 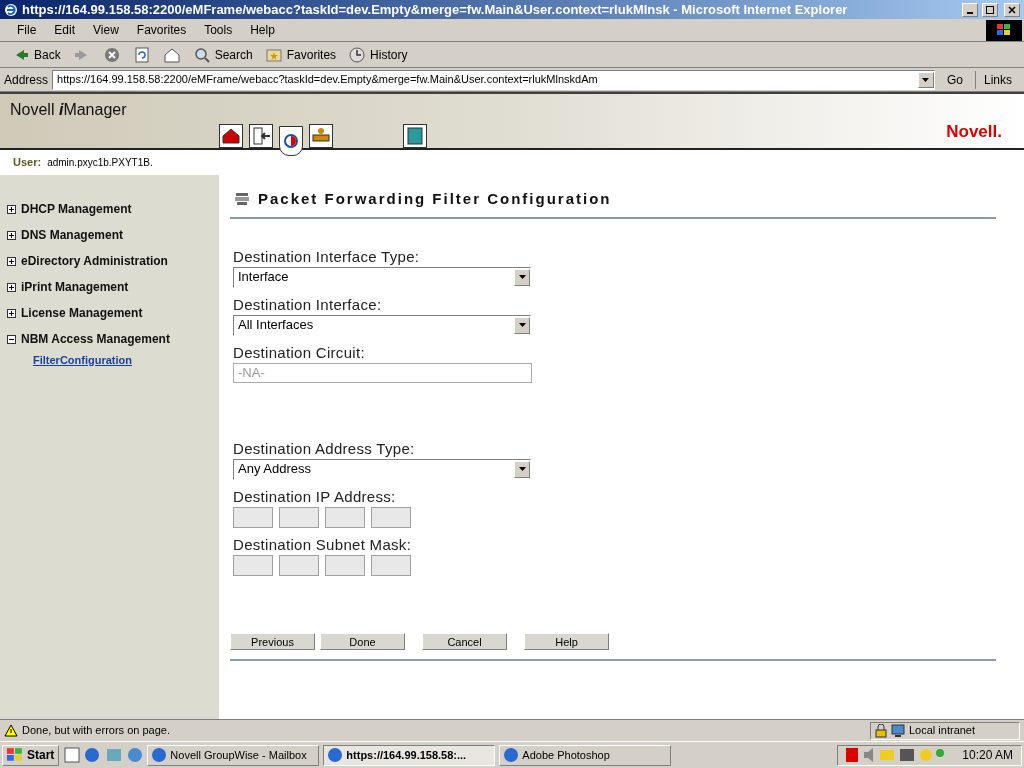 I want to click on links-button: Links, so click(x=997, y=79).